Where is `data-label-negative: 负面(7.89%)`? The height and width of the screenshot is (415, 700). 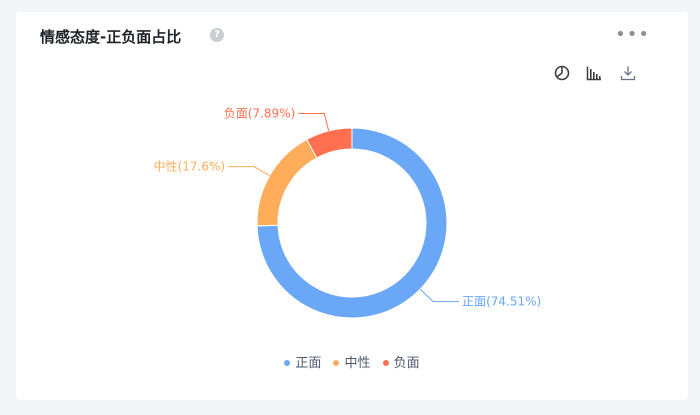 data-label-negative: 负面(7.89%) is located at coordinates (260, 113).